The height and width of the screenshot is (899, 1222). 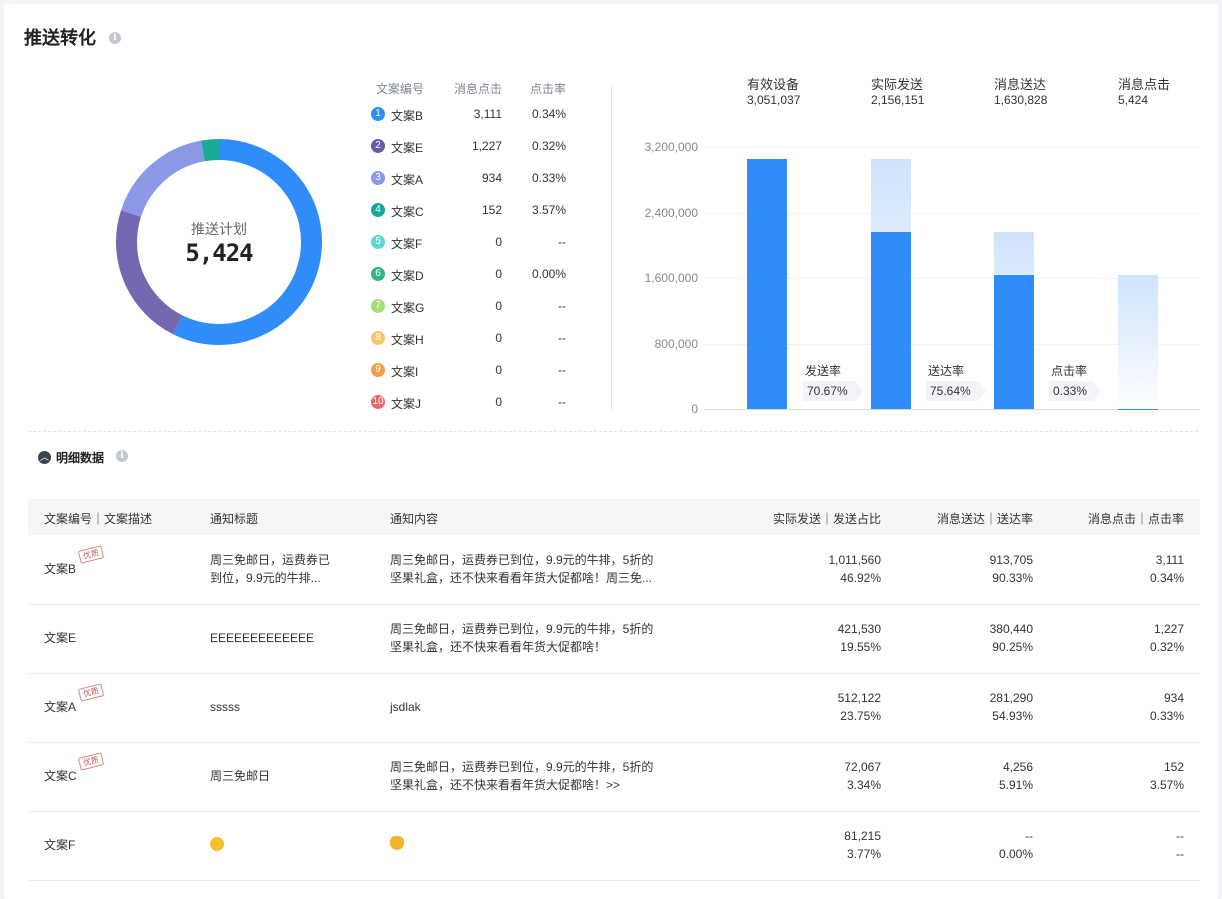 I want to click on legend-clicks: 152, so click(x=491, y=210).